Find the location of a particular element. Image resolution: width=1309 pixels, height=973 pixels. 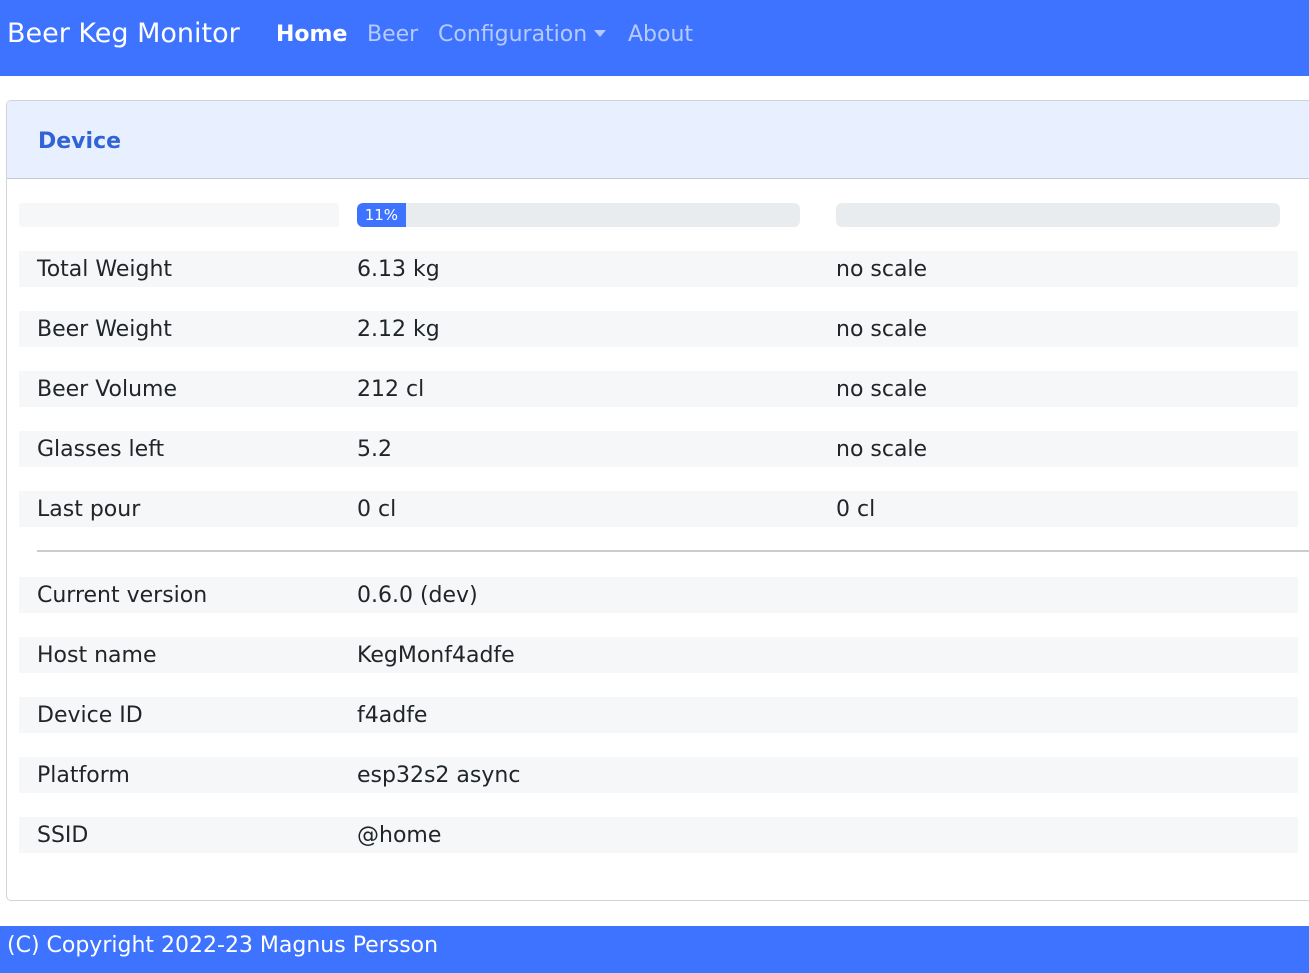

footer: (C) Copyright 2022-23 Magnus Persson is located at coordinates (654, 949).